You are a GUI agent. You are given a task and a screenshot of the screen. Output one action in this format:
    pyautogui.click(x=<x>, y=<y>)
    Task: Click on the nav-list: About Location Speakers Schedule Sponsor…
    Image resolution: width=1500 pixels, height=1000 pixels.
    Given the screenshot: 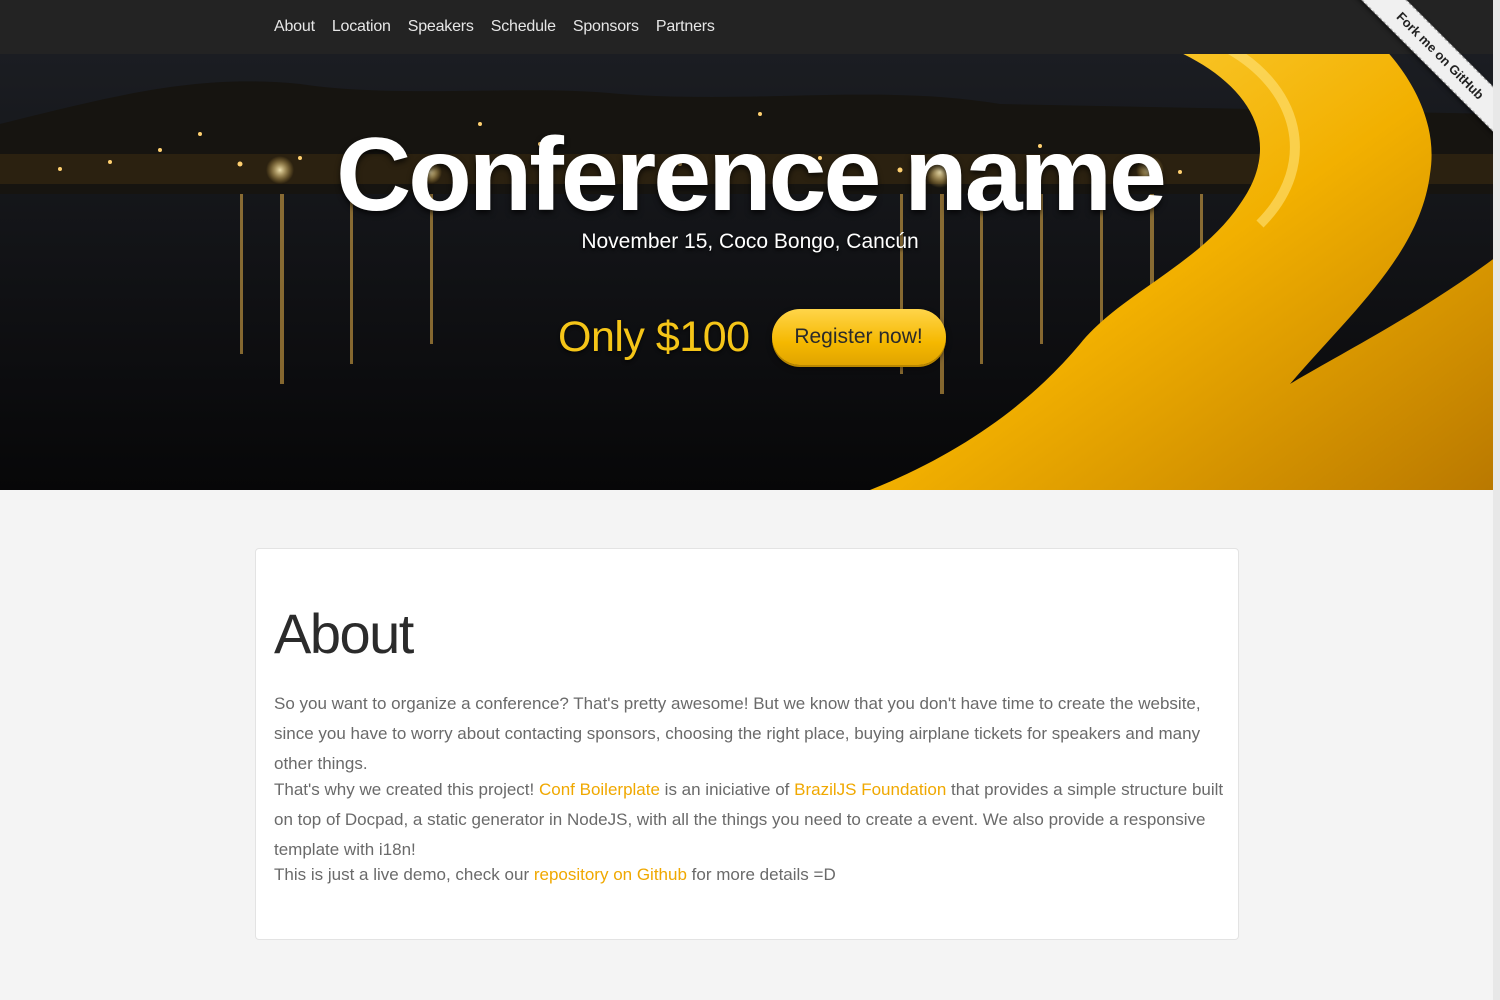 What is the action you would take?
    pyautogui.click(x=503, y=27)
    